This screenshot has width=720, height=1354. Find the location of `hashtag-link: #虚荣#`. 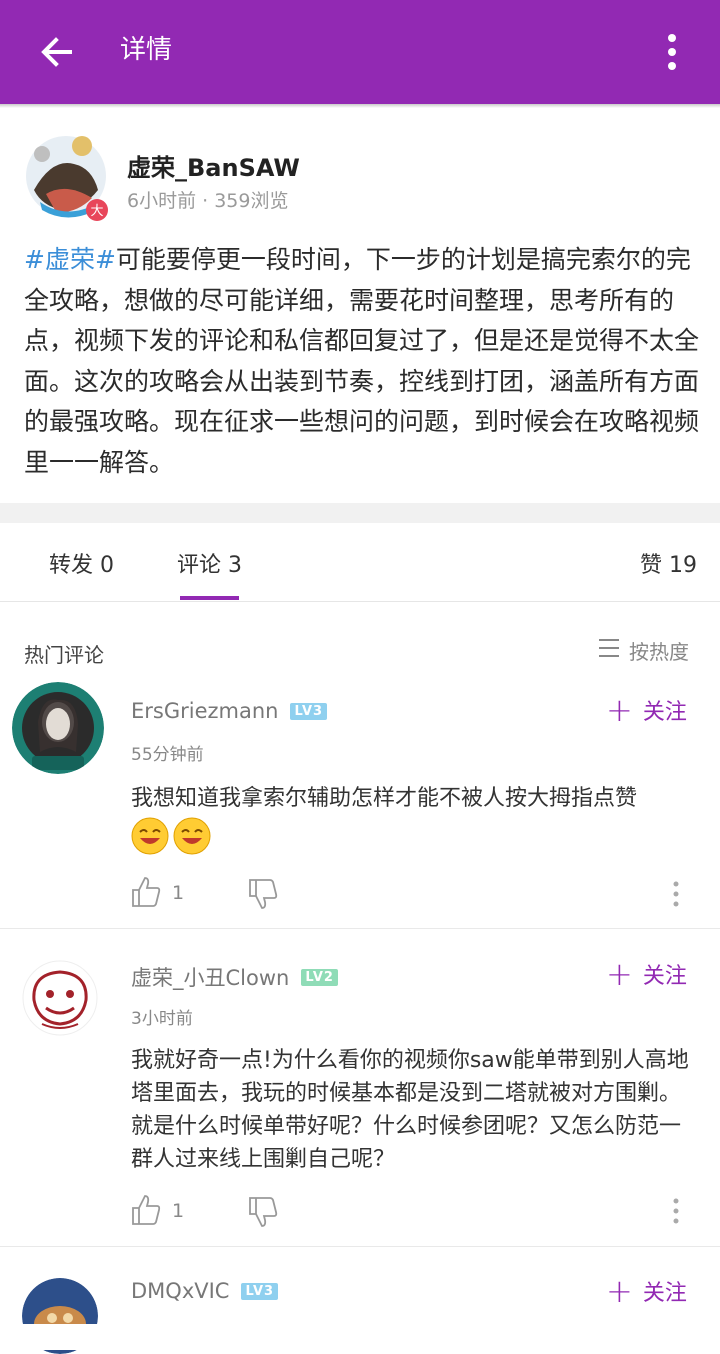

hashtag-link: #虚荣# is located at coordinates (70, 259).